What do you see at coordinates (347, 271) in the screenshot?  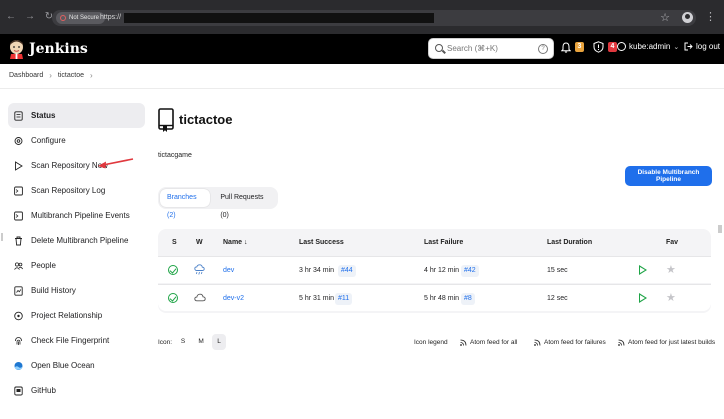 I see `last-success-build-link: #44` at bounding box center [347, 271].